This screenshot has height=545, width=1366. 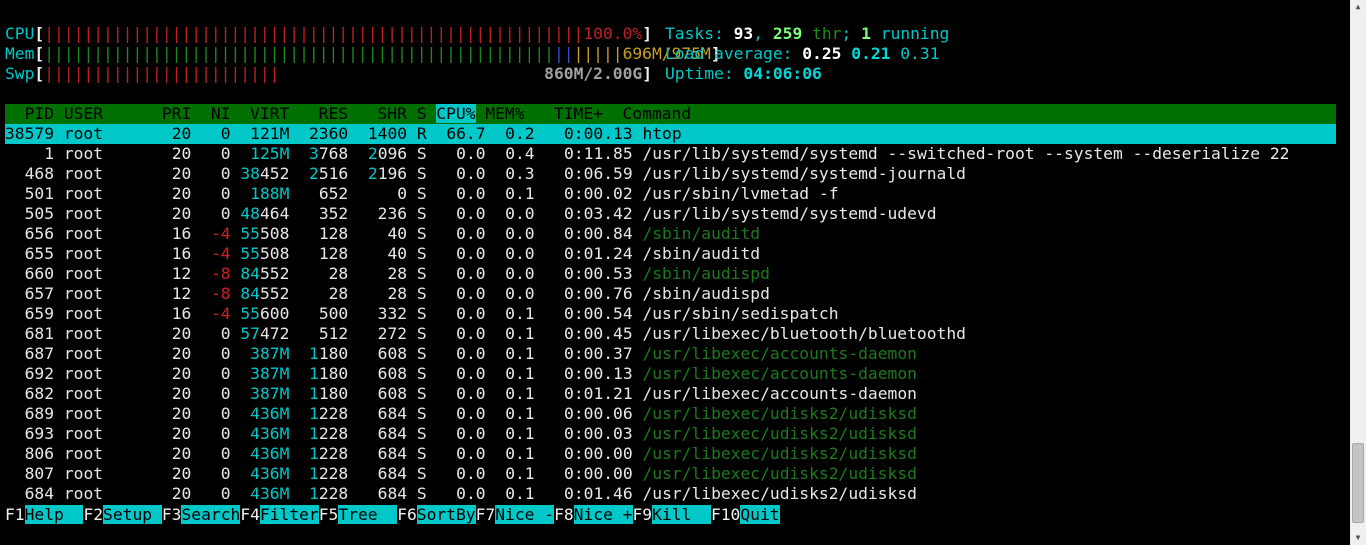 I want to click on process-pid: 1, so click(x=49, y=153).